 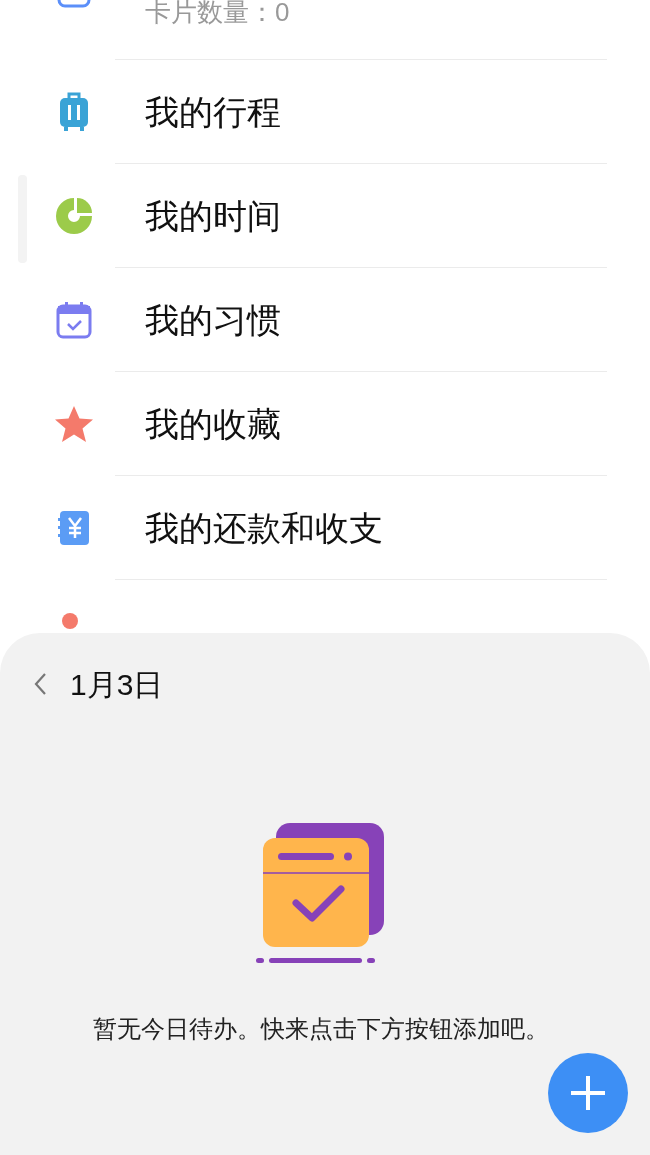 I want to click on date-title: 1月3日, so click(x=117, y=684).